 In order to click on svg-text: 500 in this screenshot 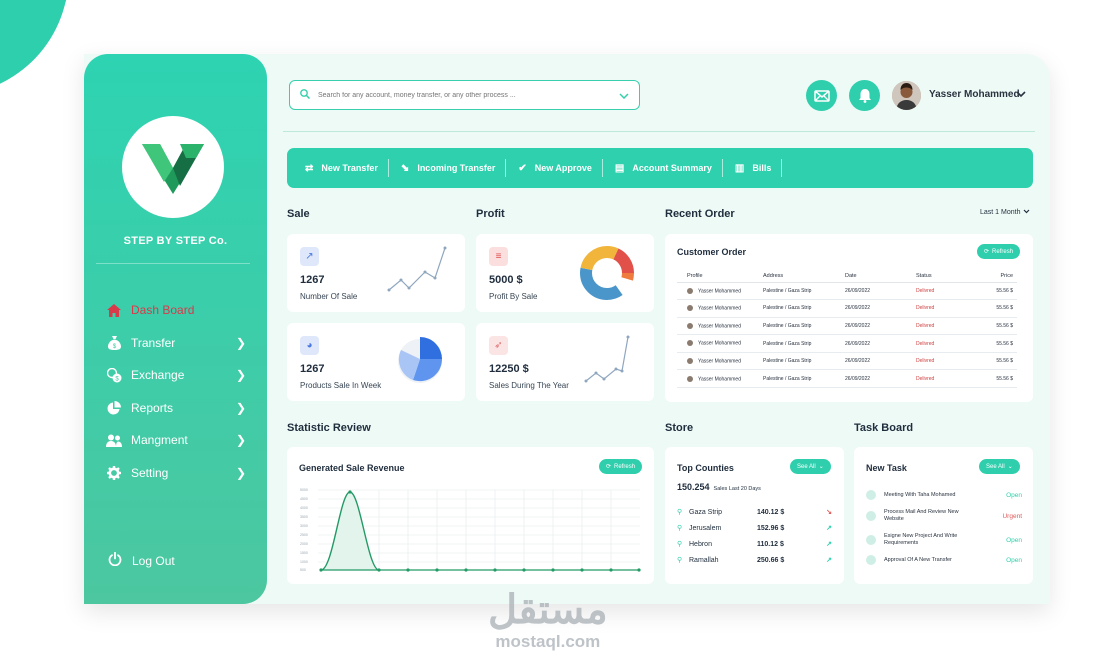, I will do `click(303, 570)`.